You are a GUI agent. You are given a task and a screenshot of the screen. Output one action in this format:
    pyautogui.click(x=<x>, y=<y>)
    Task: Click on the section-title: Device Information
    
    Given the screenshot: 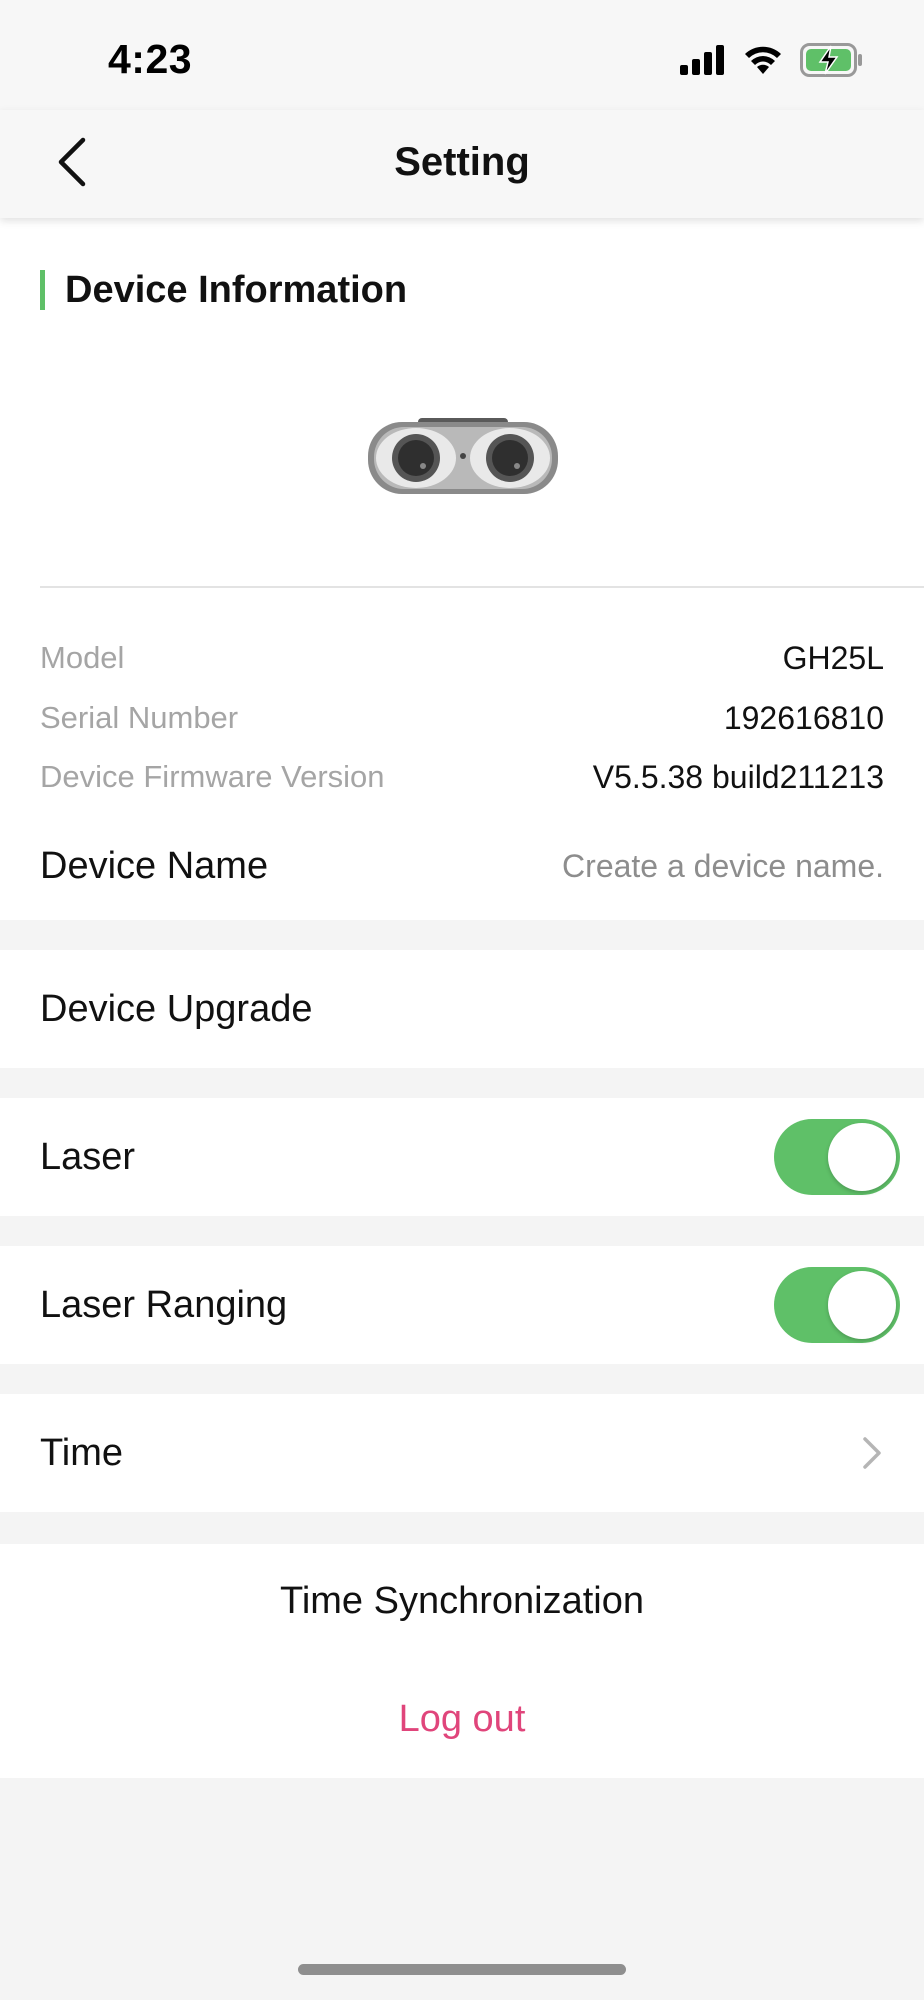 What is the action you would take?
    pyautogui.click(x=236, y=289)
    